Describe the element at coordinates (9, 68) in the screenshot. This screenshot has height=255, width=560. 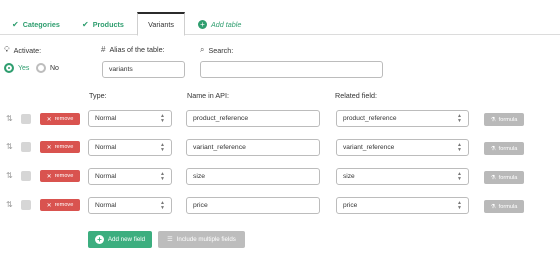
I see `radio-checked-icon` at that location.